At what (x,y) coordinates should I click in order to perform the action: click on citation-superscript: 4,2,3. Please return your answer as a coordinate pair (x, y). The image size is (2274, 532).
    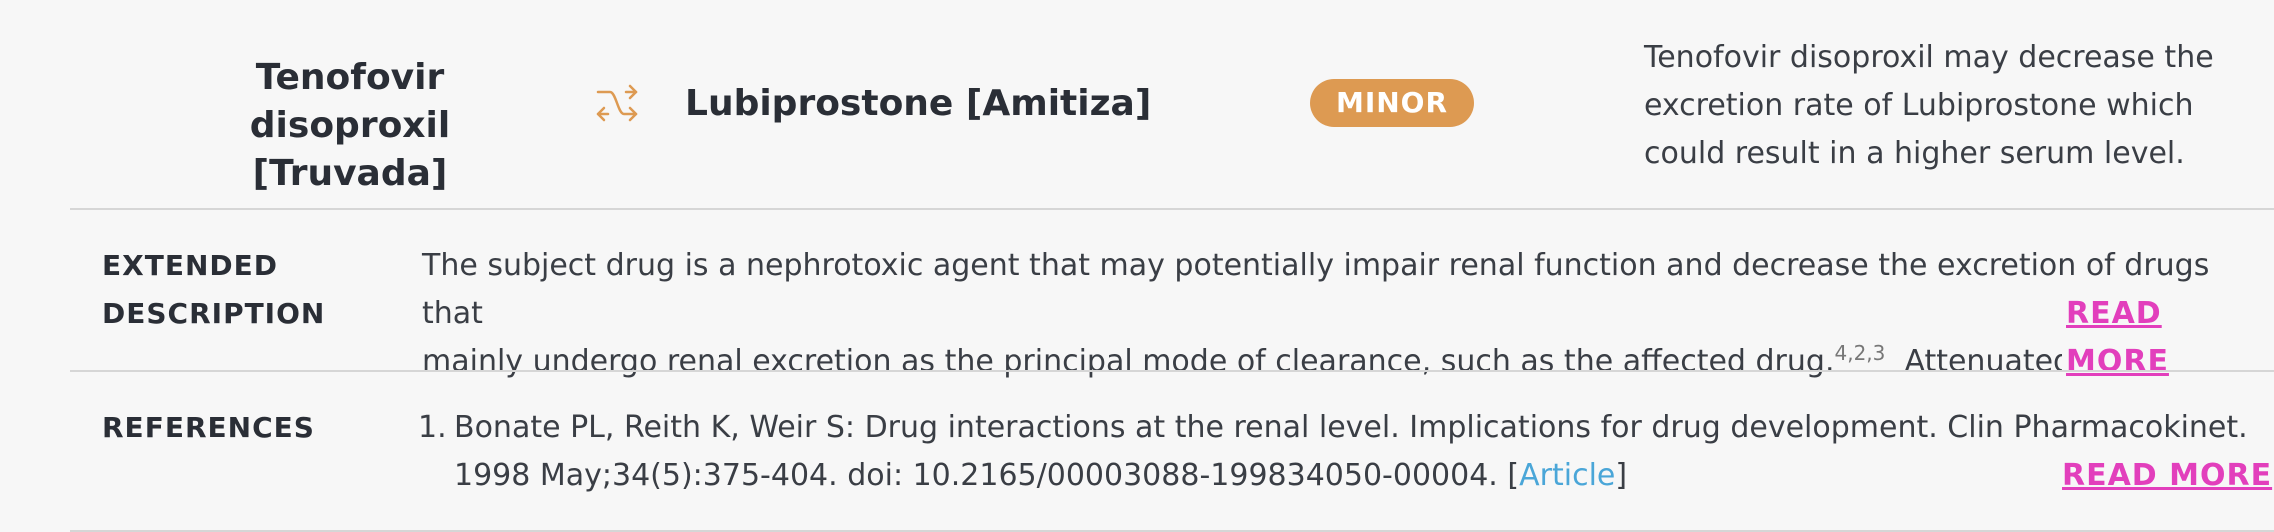
    Looking at the image, I should click on (1860, 353).